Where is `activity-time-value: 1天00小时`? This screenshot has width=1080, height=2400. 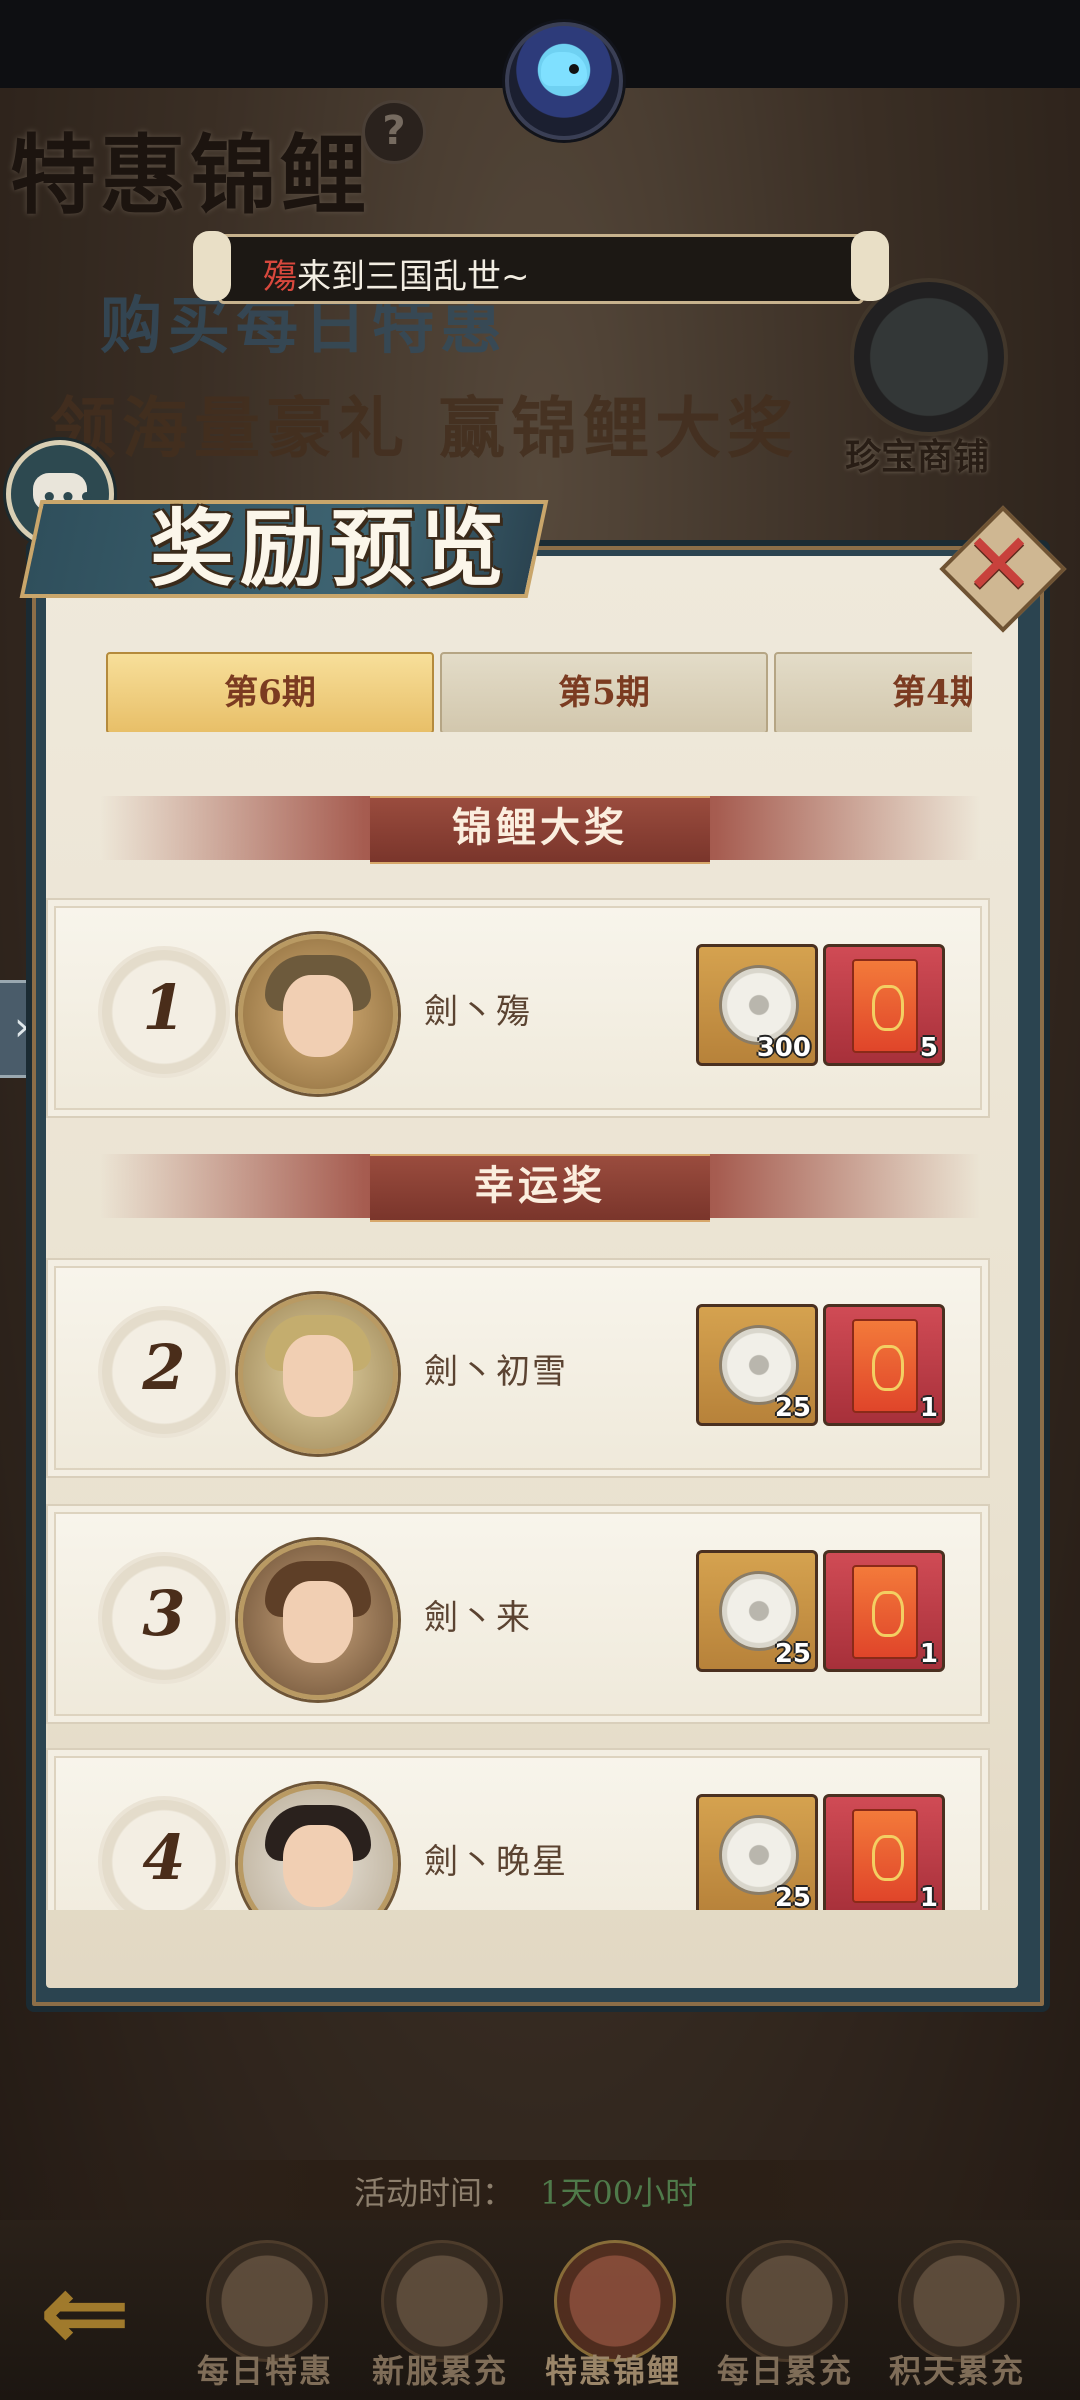
activity-time-value: 1天00小时 is located at coordinates (619, 2193).